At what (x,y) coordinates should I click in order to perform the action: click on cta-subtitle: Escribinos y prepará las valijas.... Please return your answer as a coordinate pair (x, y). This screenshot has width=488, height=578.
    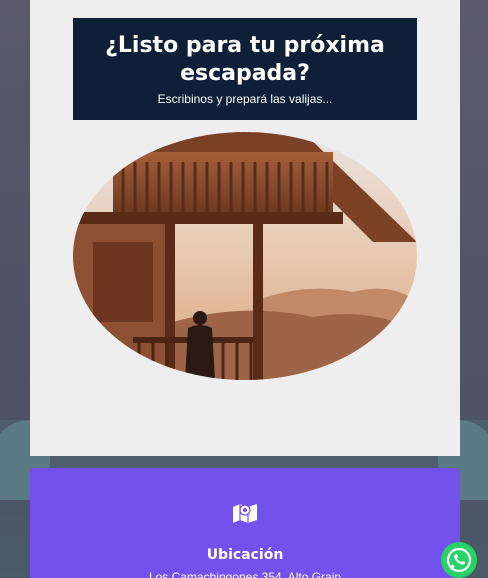
    Looking at the image, I should click on (245, 99).